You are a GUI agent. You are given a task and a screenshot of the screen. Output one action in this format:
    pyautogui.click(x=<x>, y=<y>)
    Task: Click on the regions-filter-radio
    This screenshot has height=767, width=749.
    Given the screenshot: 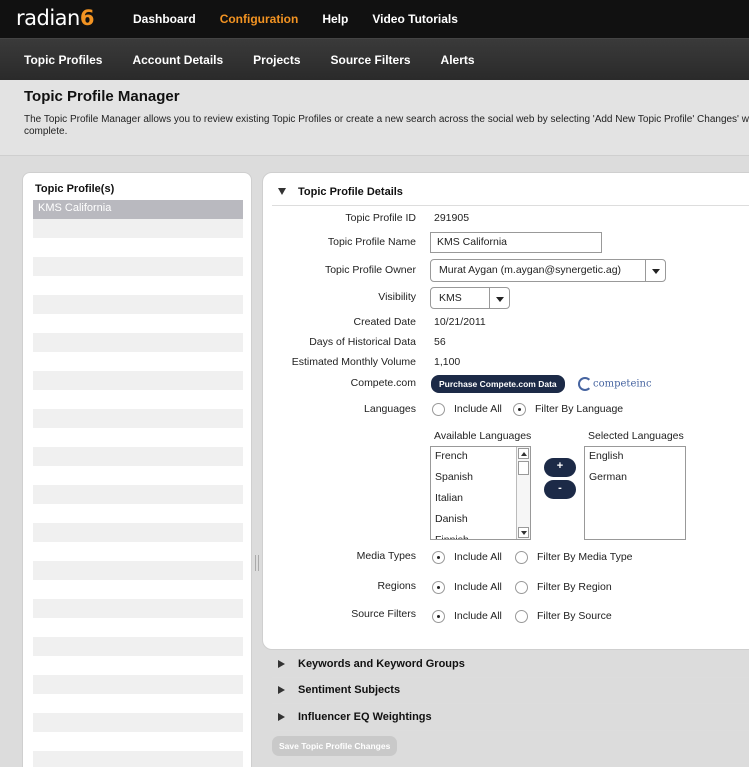 What is the action you would take?
    pyautogui.click(x=521, y=587)
    